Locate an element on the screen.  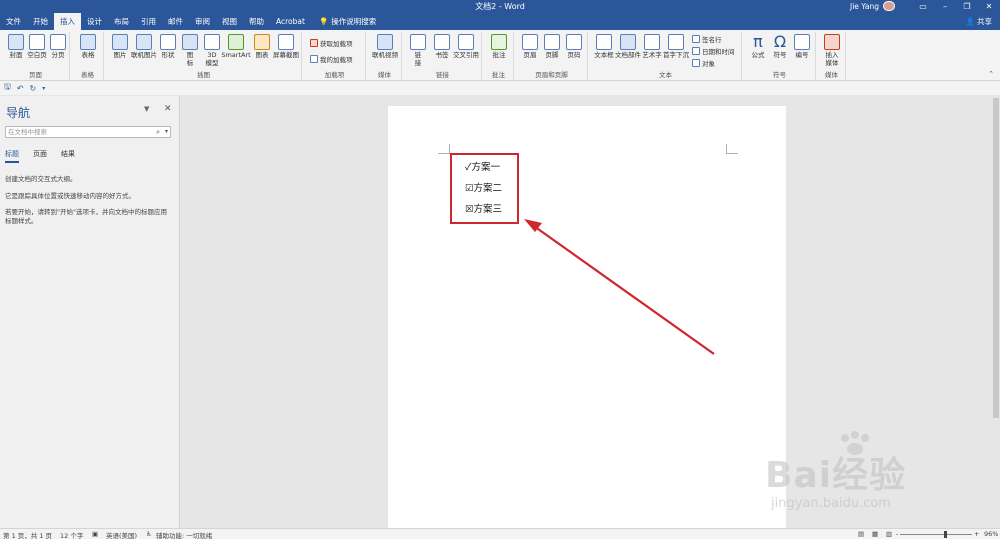
margin-corner-top-right is located at coordinates (732, 149).